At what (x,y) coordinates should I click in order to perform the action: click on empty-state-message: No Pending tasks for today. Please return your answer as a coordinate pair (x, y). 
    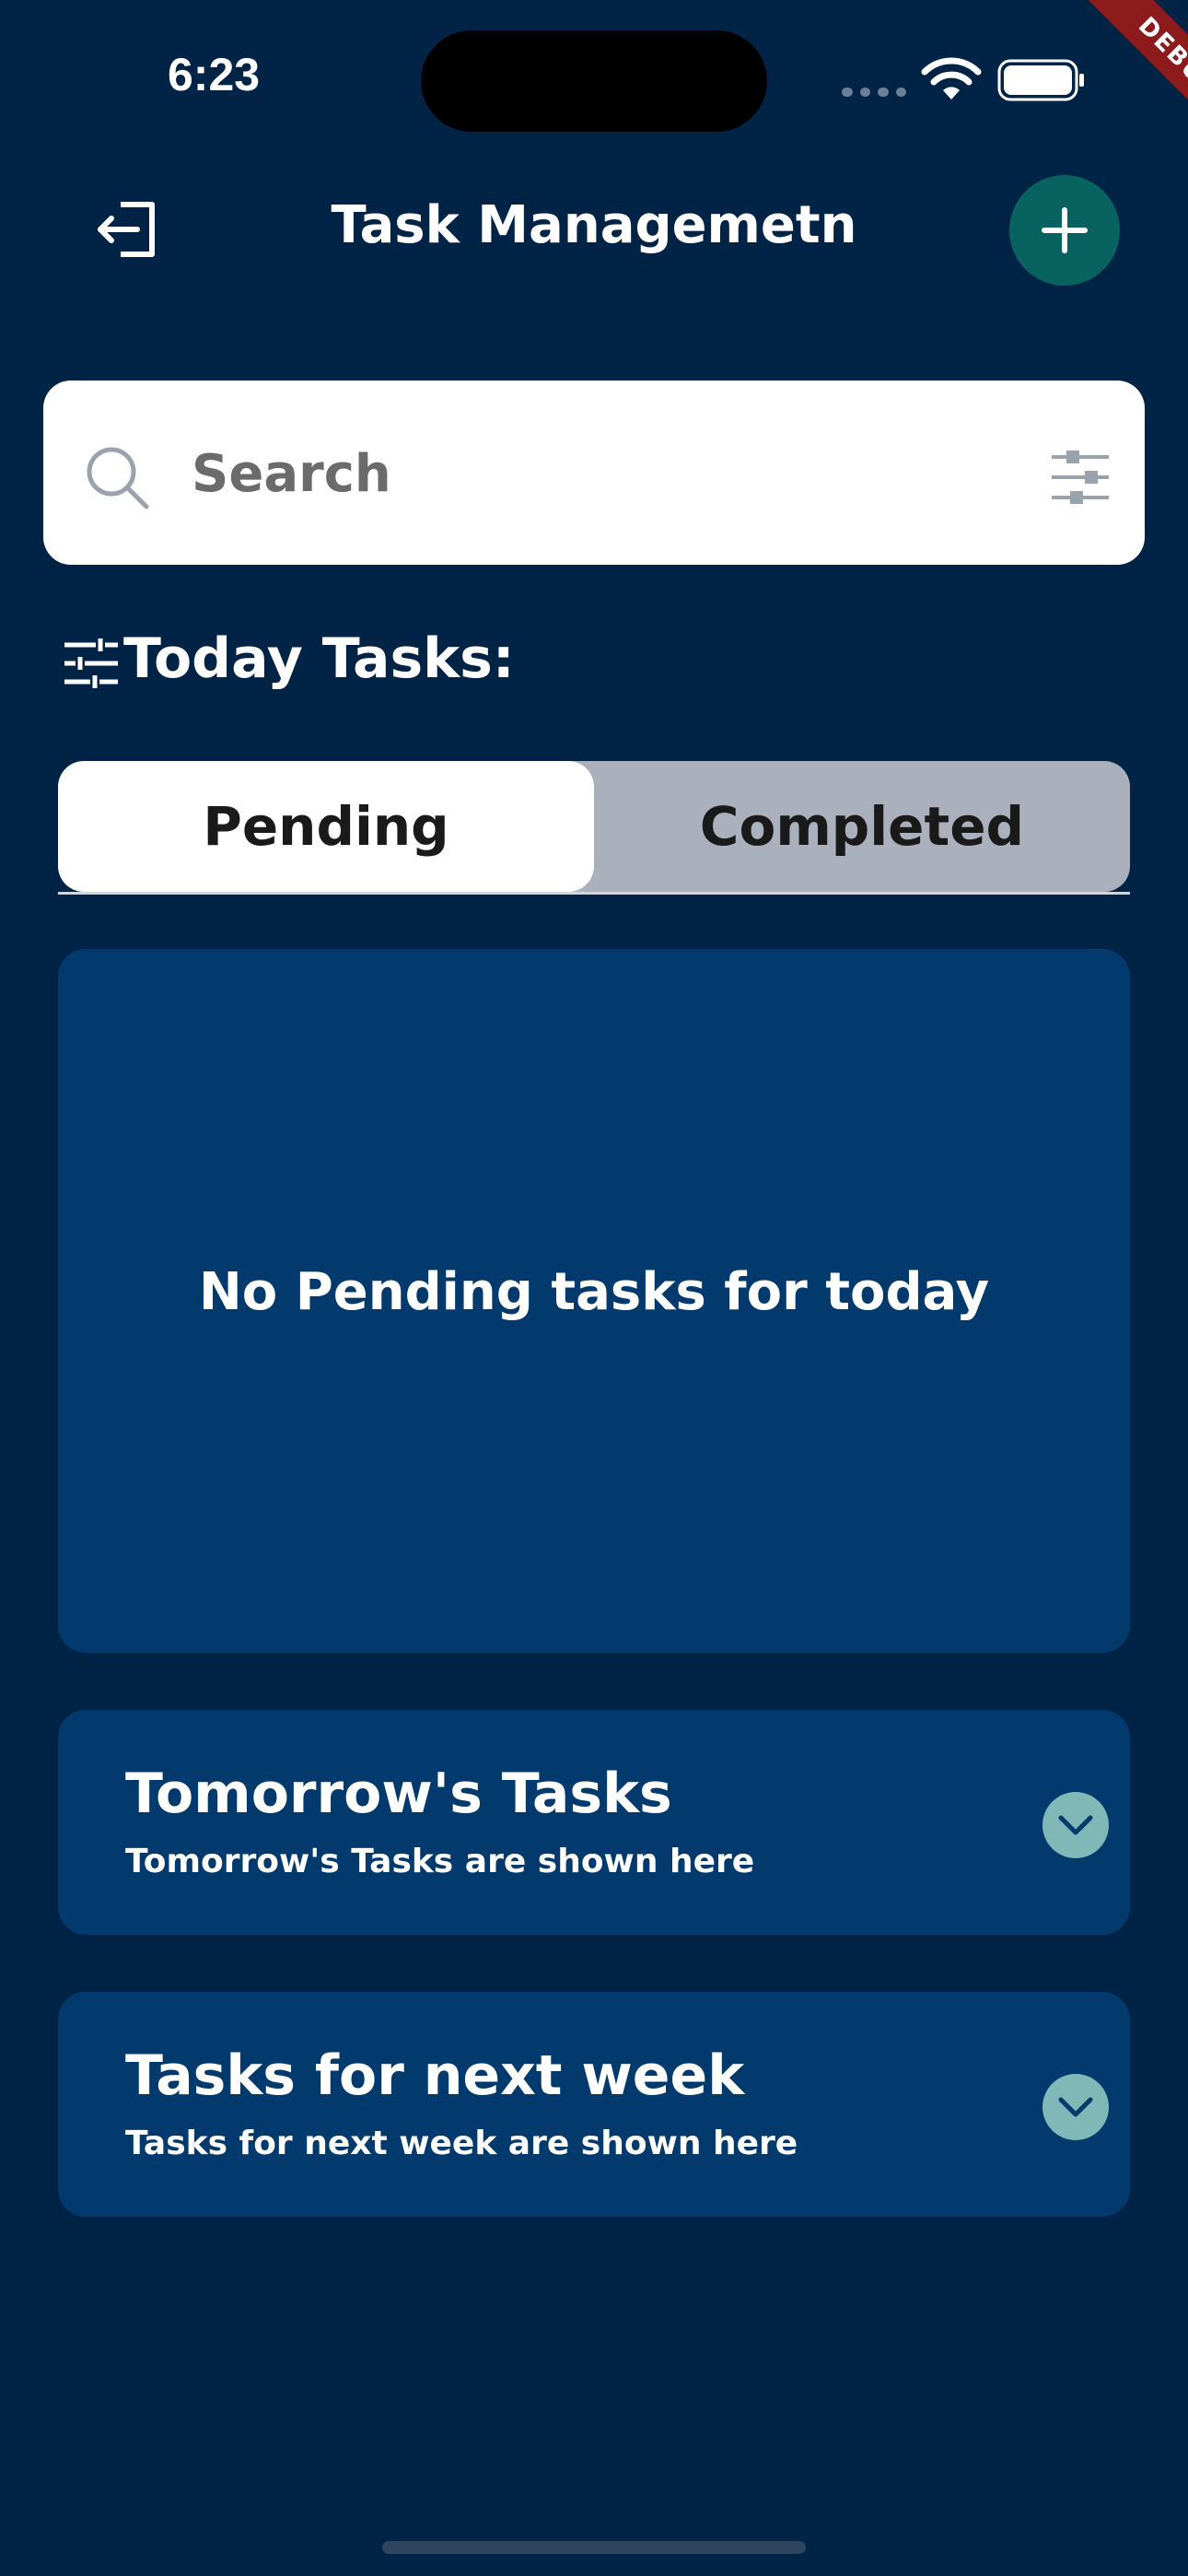
    Looking at the image, I should click on (594, 1292).